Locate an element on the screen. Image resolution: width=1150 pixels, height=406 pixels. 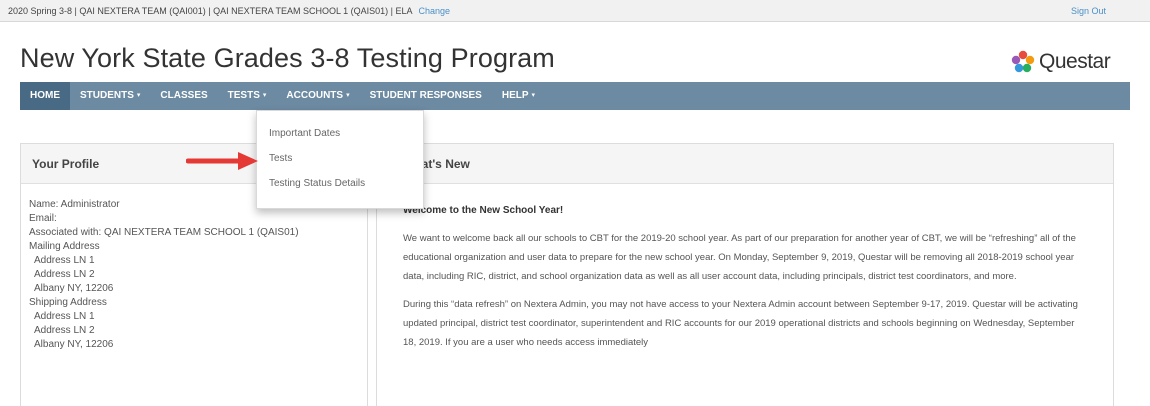
shipping-address-line: Albany NY, 12206 is located at coordinates (74, 344).